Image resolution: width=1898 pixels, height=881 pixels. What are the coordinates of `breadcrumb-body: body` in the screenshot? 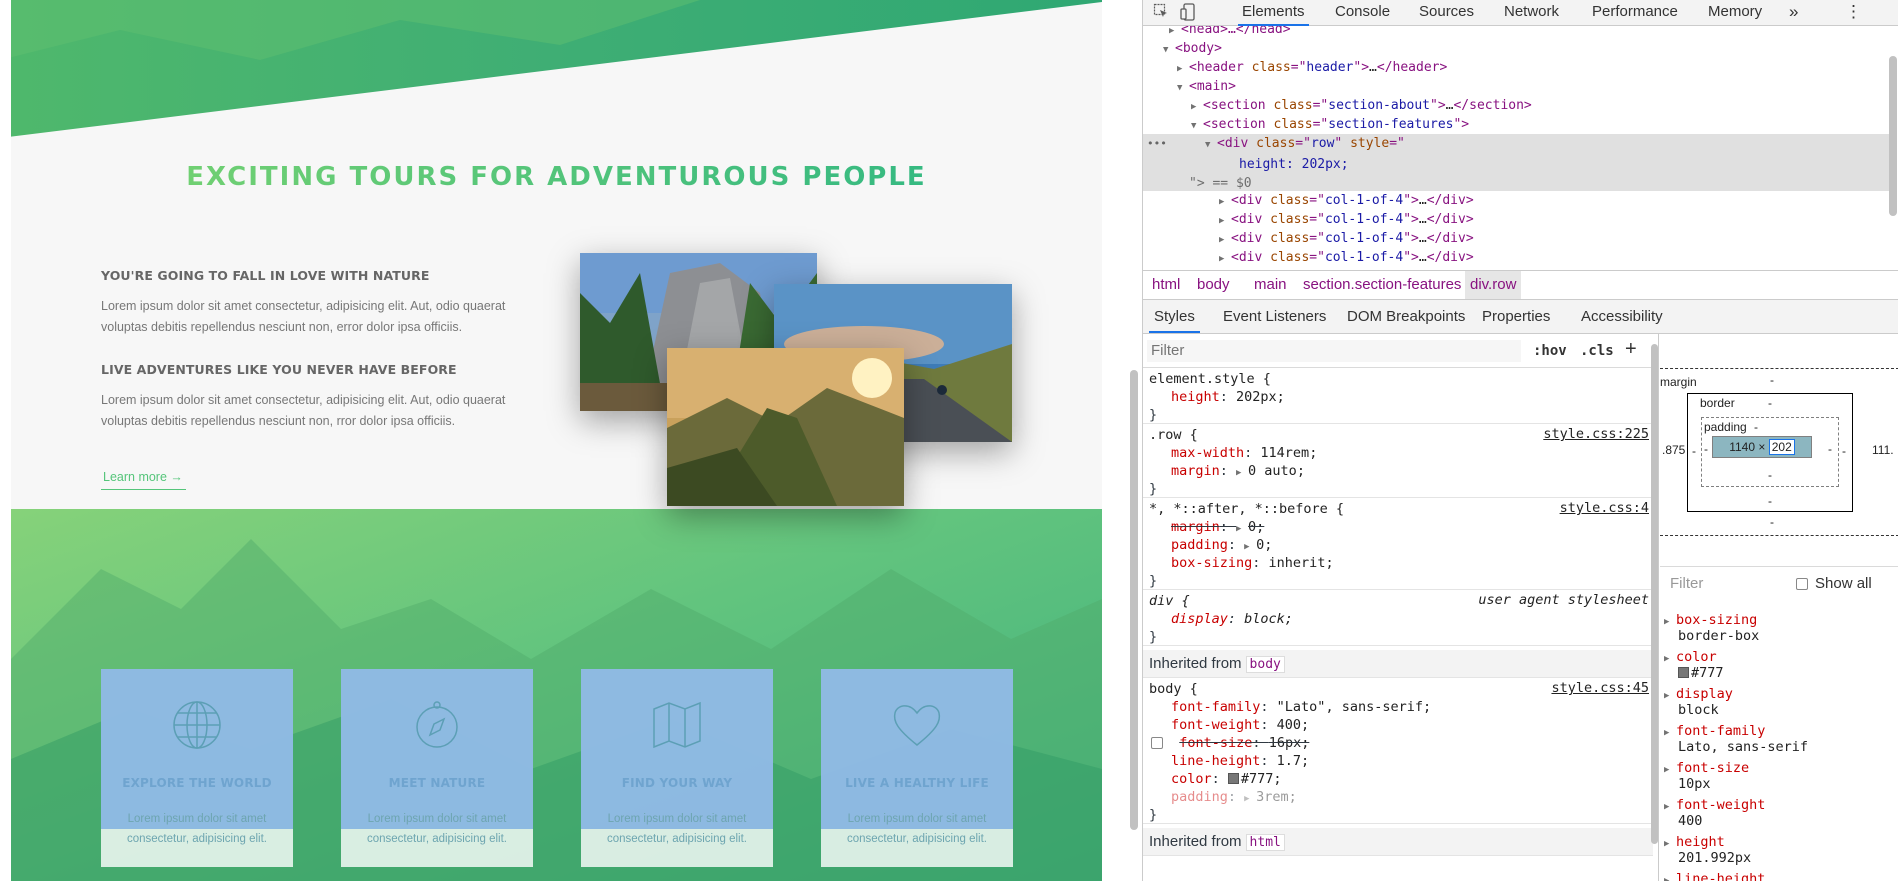 It's located at (1213, 285).